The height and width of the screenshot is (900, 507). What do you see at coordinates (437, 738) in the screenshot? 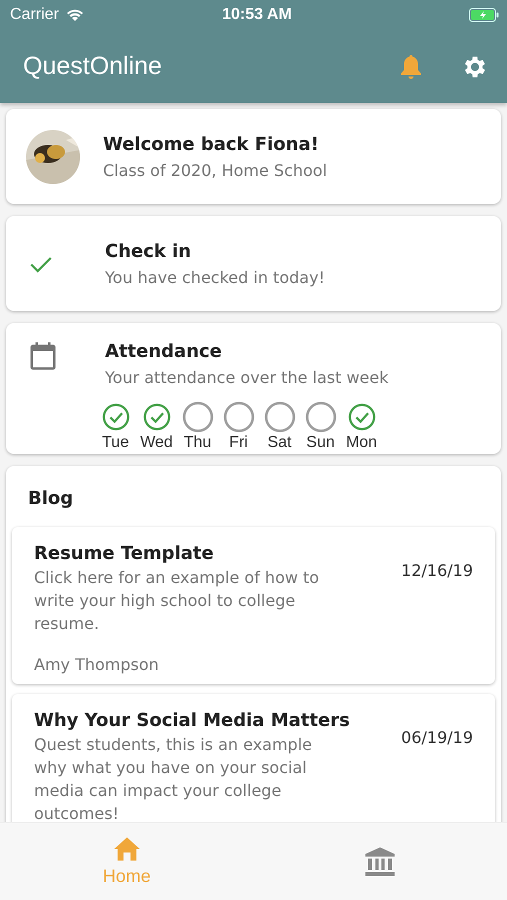
I see `post-date: 06/19/19` at bounding box center [437, 738].